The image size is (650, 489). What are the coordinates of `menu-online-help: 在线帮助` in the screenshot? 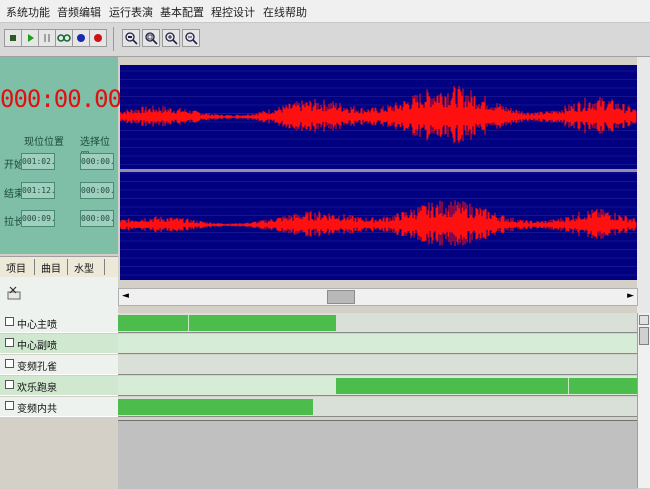 It's located at (285, 12).